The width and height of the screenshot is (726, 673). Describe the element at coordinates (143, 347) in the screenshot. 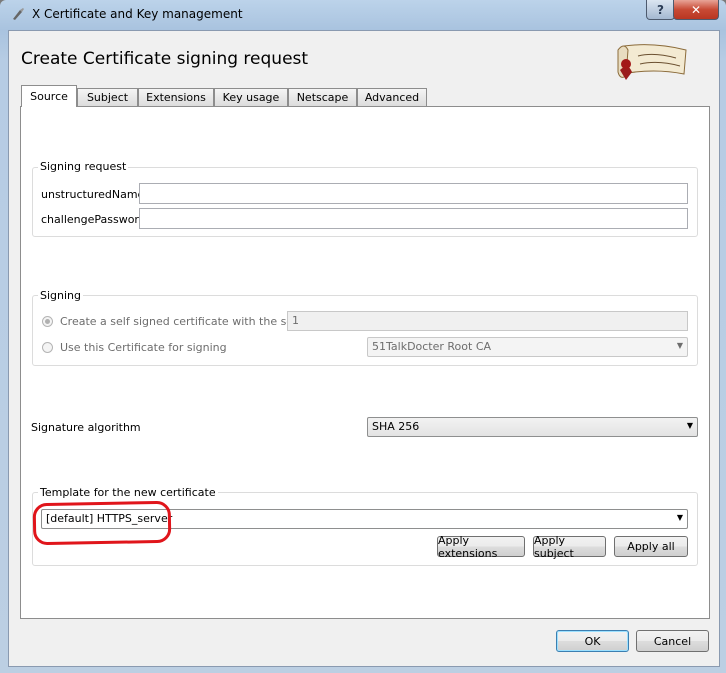

I see `use-certificate-label: Use this Certificate for signing` at that location.